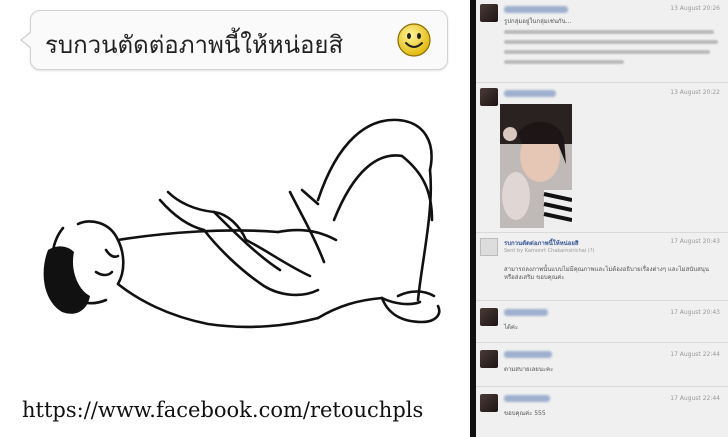 The width and height of the screenshot is (728, 437). I want to click on page-name-link: รบกวนตัดต่อภาพนี้ให้หน่อยสิ, so click(541, 243).